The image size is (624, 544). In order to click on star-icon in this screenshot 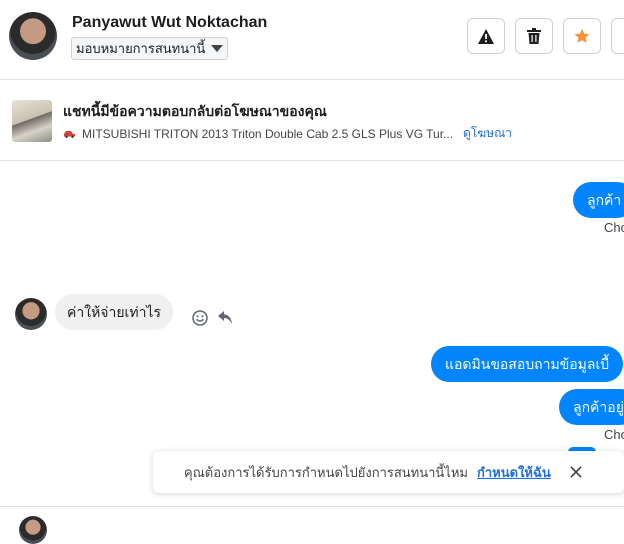, I will do `click(582, 35)`.